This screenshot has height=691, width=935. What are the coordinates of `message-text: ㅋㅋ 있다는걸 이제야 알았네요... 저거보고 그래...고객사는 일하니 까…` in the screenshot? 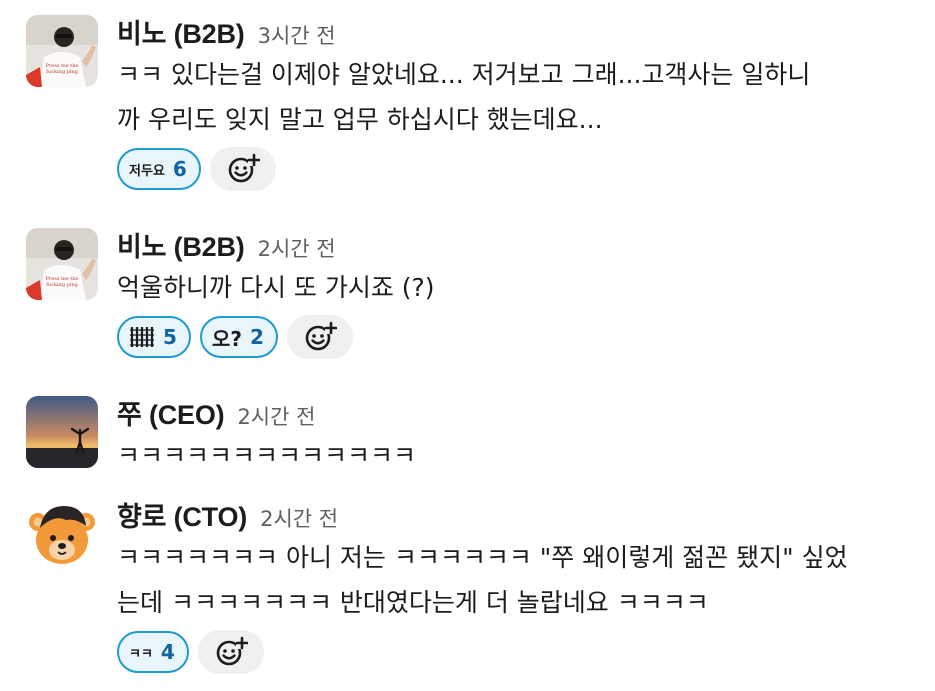 It's located at (464, 97).